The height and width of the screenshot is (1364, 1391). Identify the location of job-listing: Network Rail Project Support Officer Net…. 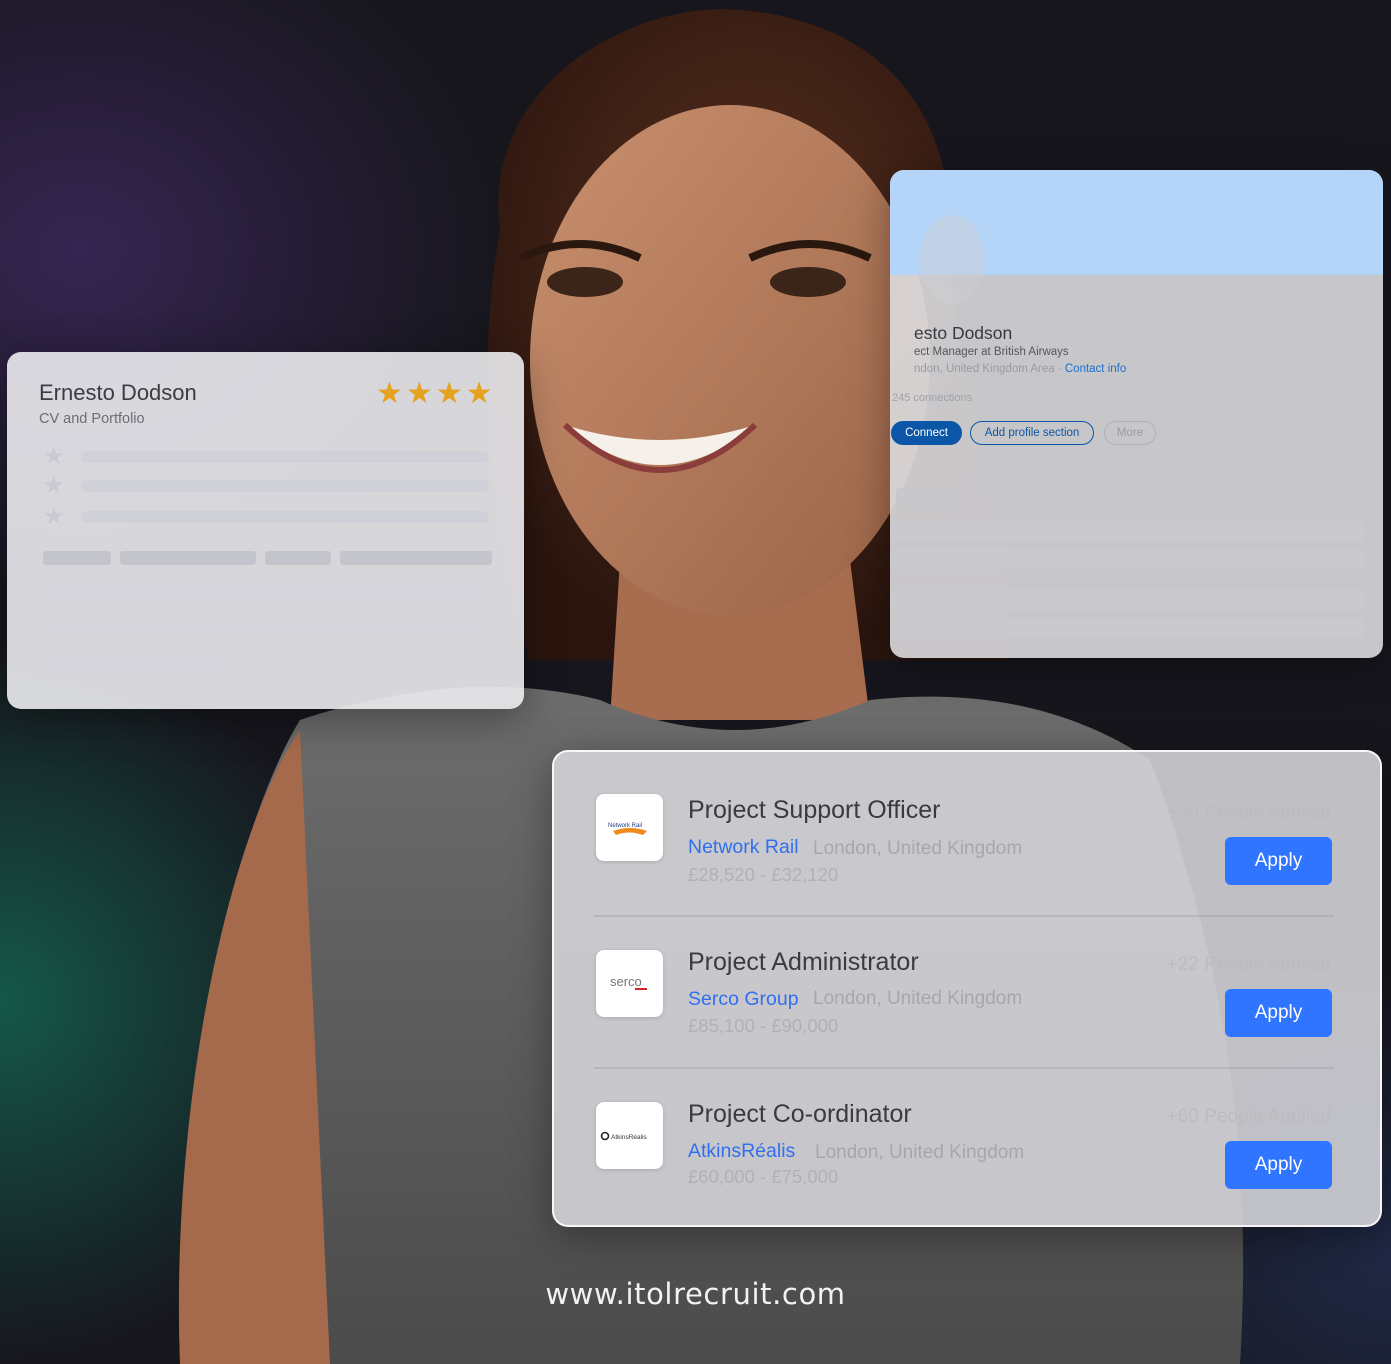
(967, 827).